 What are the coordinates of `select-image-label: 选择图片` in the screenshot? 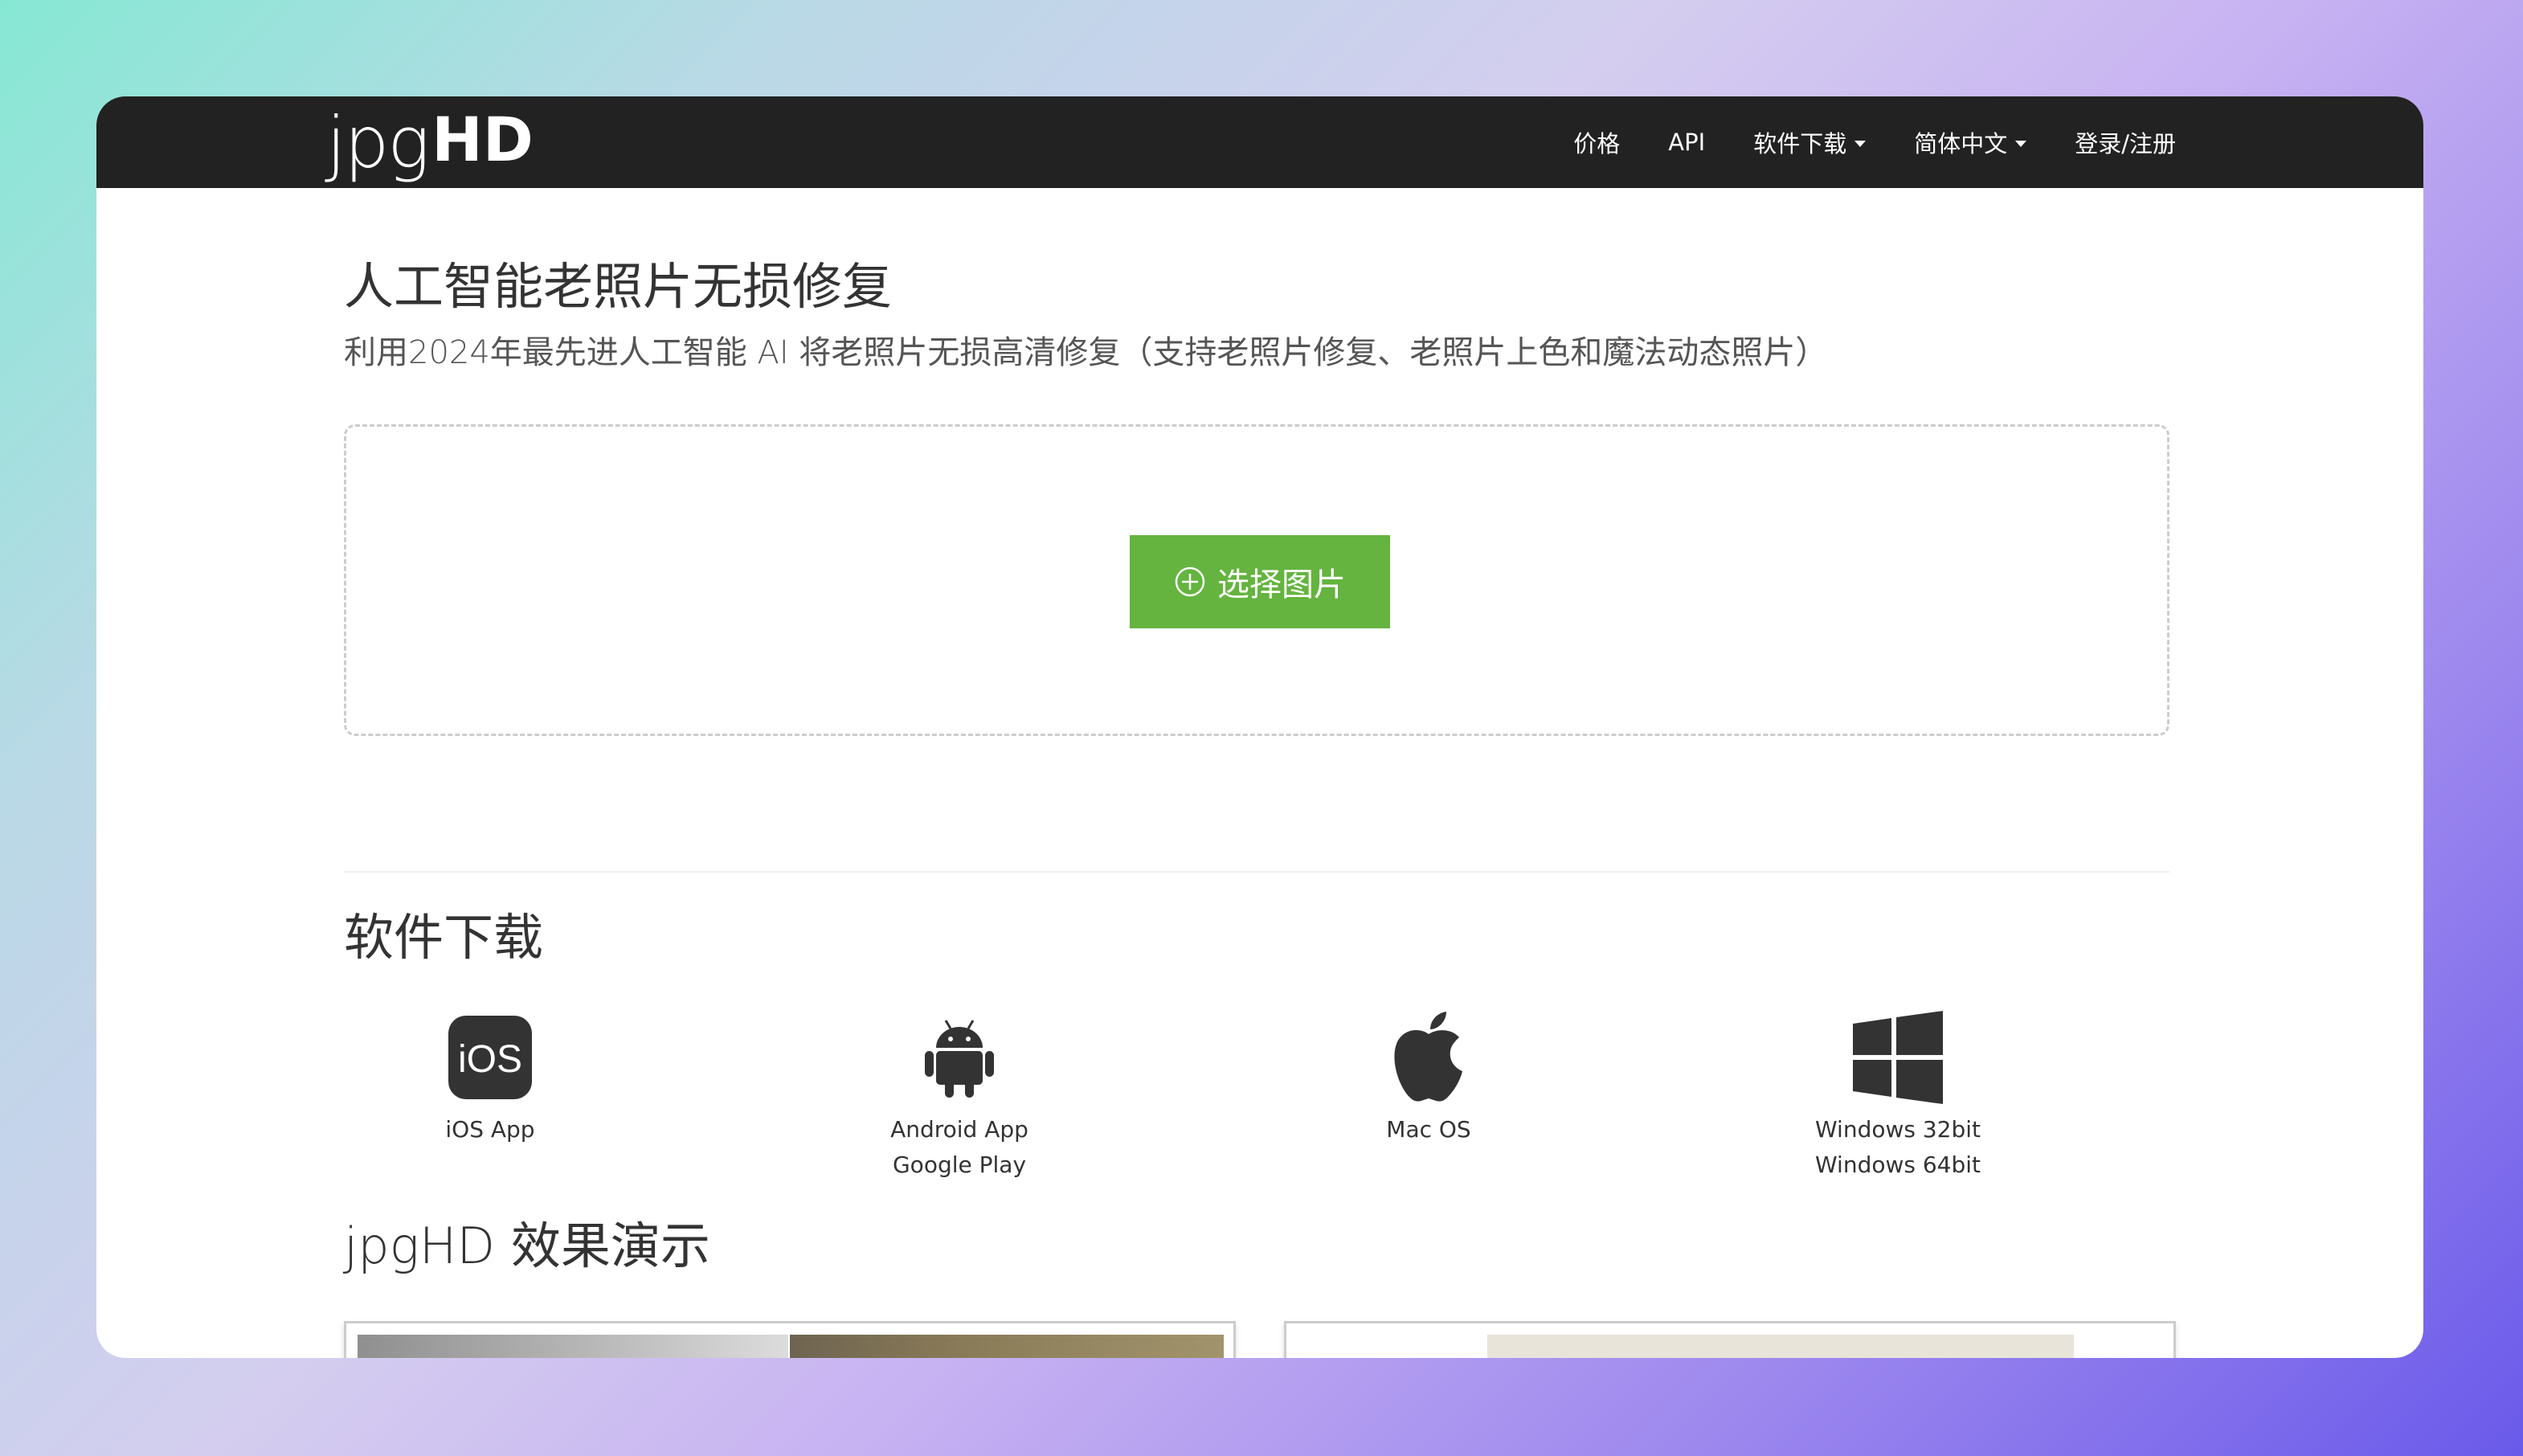 It's located at (1281, 584).